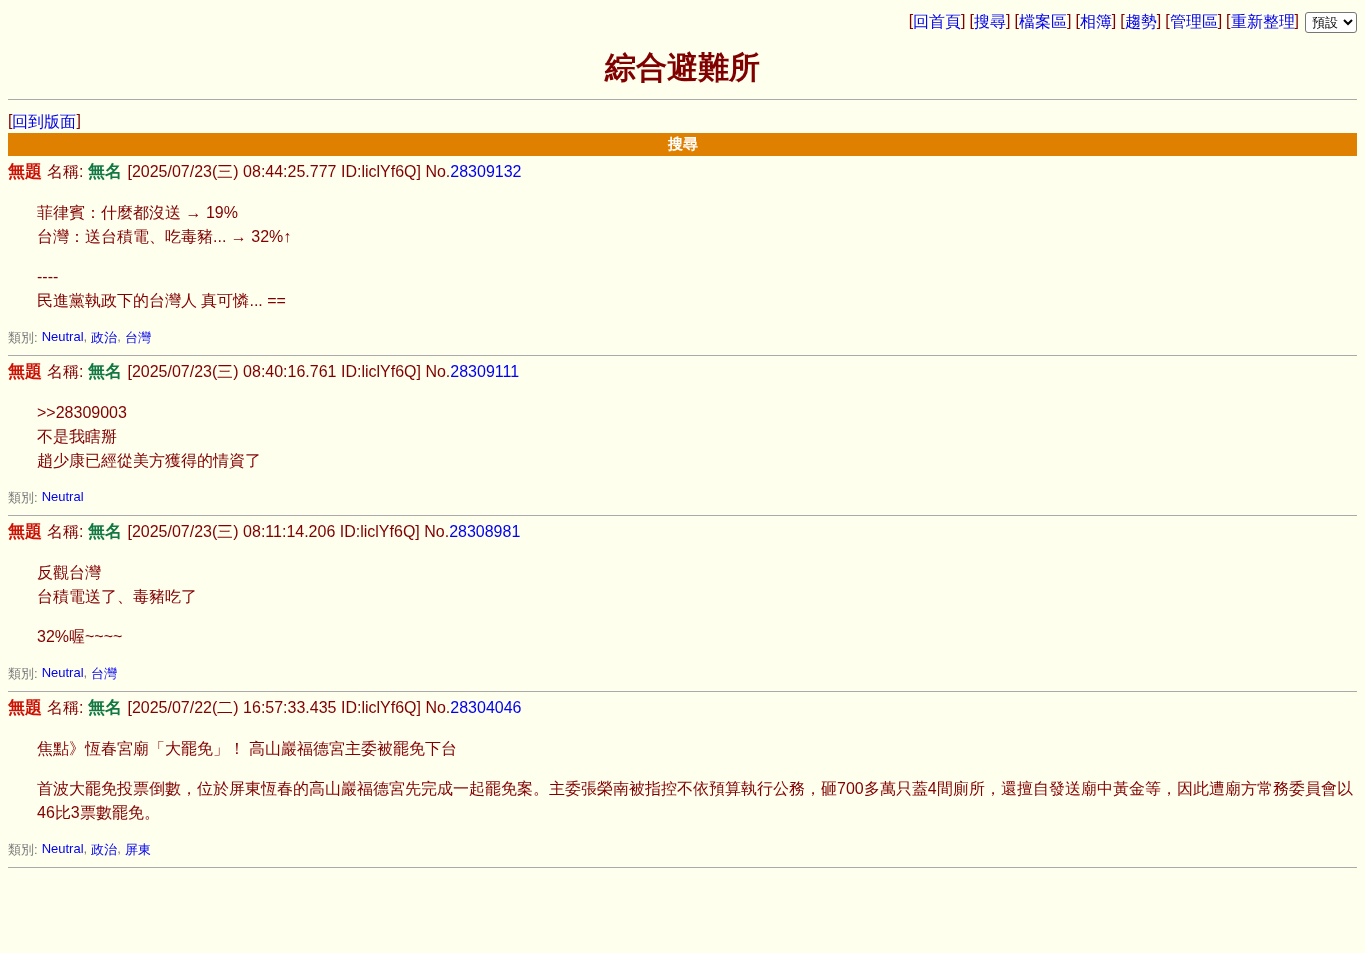 This screenshot has width=1365, height=953. Describe the element at coordinates (289, 372) in the screenshot. I see `post-meta: [2025/07/23(三) 08:40:16.761 ID:liclYf6Q] No.` at that location.